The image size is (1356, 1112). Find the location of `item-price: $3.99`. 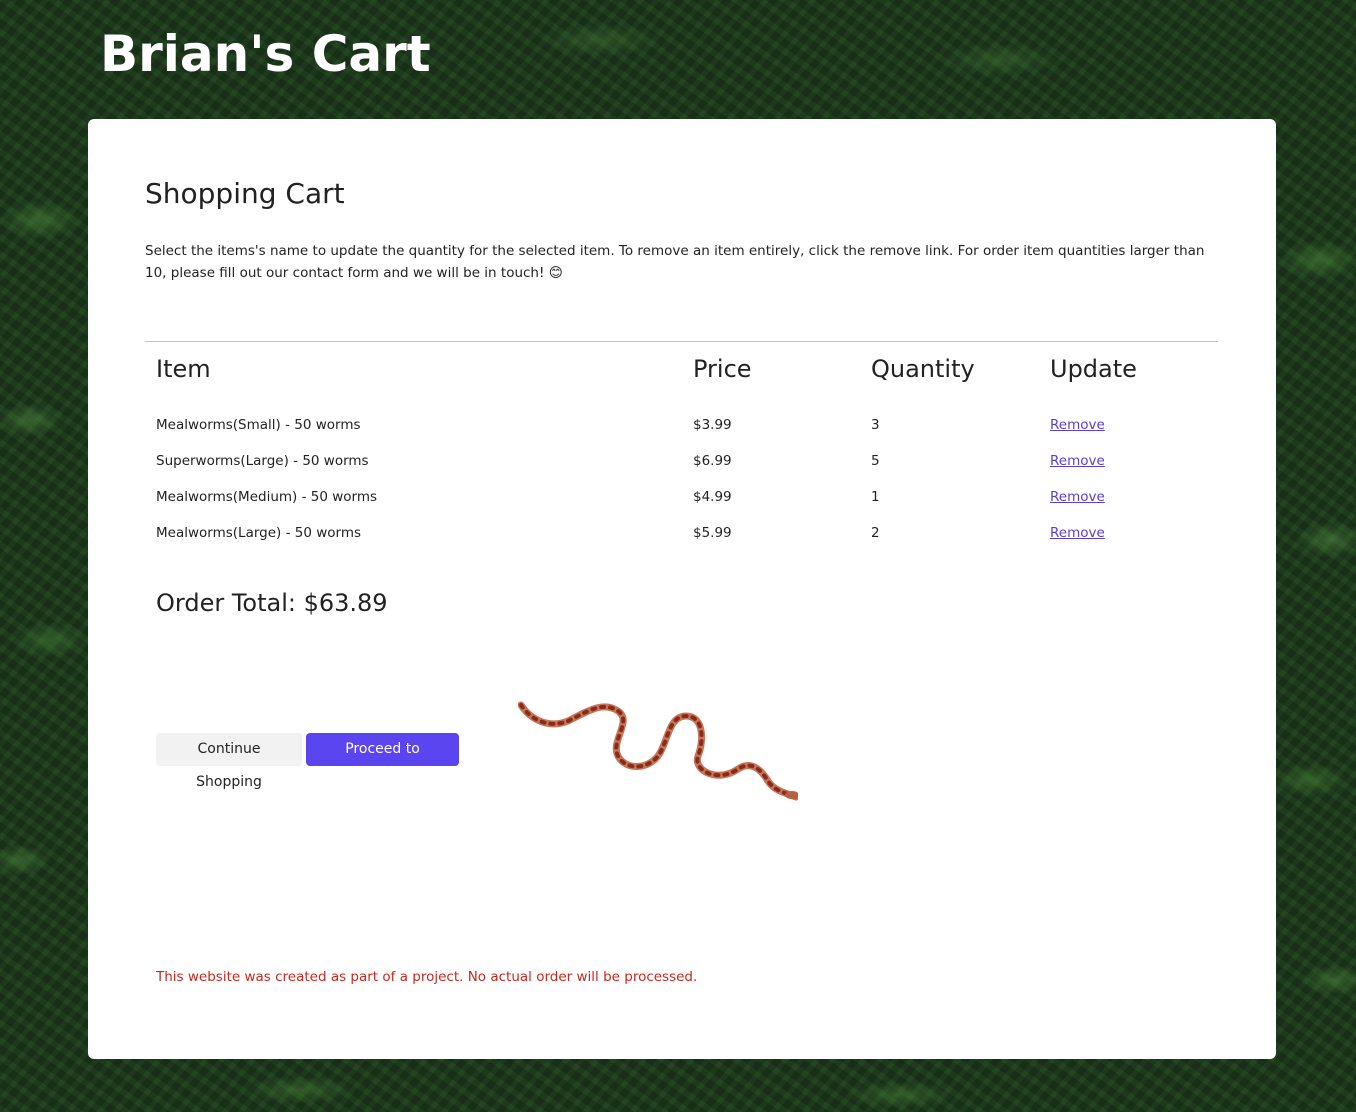

item-price: $3.99 is located at coordinates (712, 425).